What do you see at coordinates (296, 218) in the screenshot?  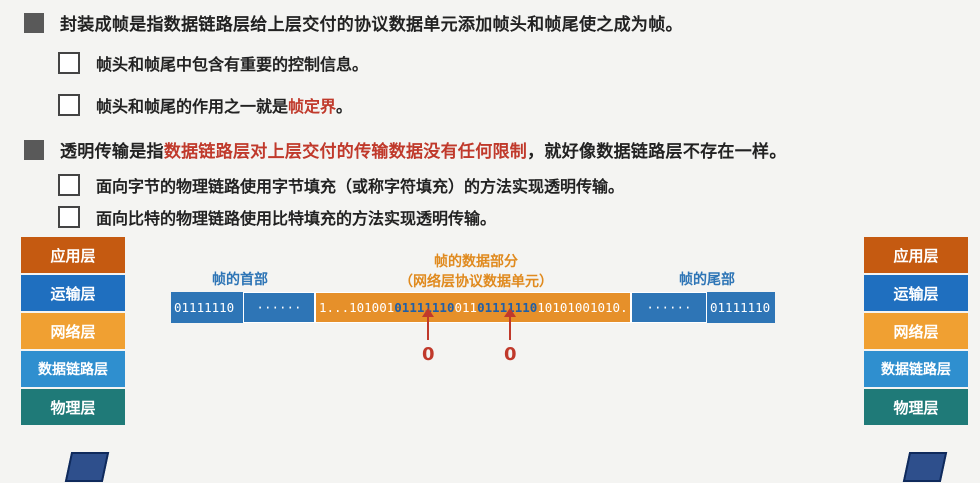 I see `sub-bullet-text: 面向比特的物理链路使用比特填充的方法实现透明传输。` at bounding box center [296, 218].